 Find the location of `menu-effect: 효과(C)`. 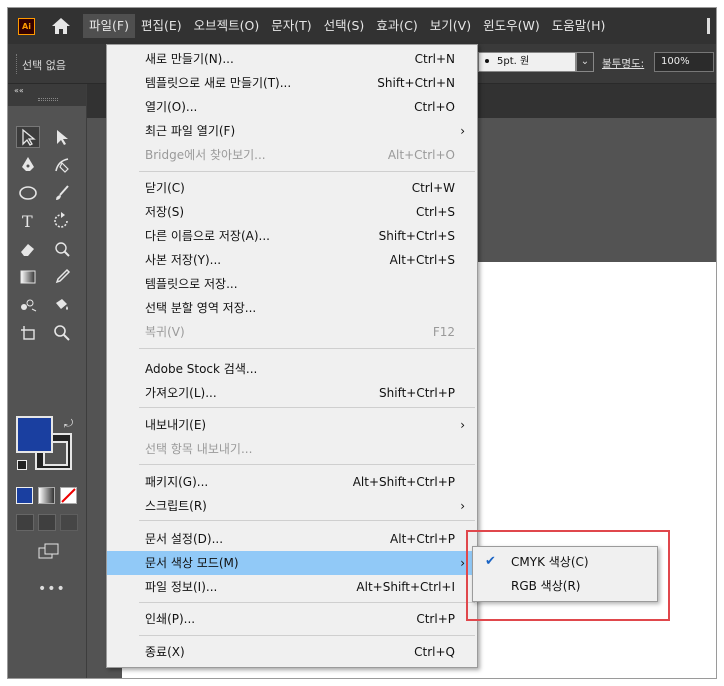

menu-effect: 효과(C) is located at coordinates (396, 26).